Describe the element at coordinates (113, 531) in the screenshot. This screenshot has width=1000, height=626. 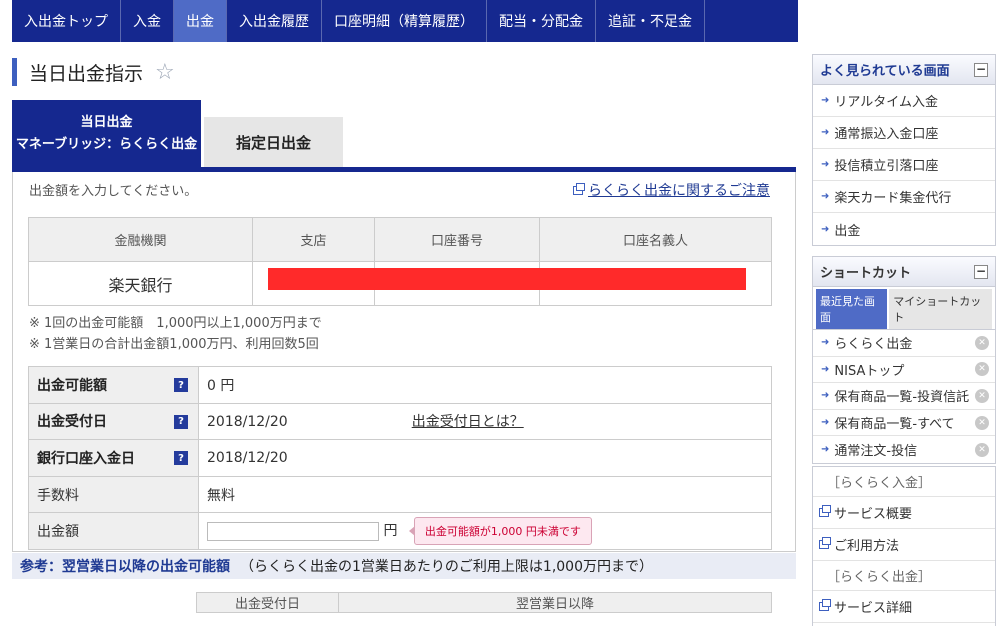
I see `label-amount: 出金額` at that location.